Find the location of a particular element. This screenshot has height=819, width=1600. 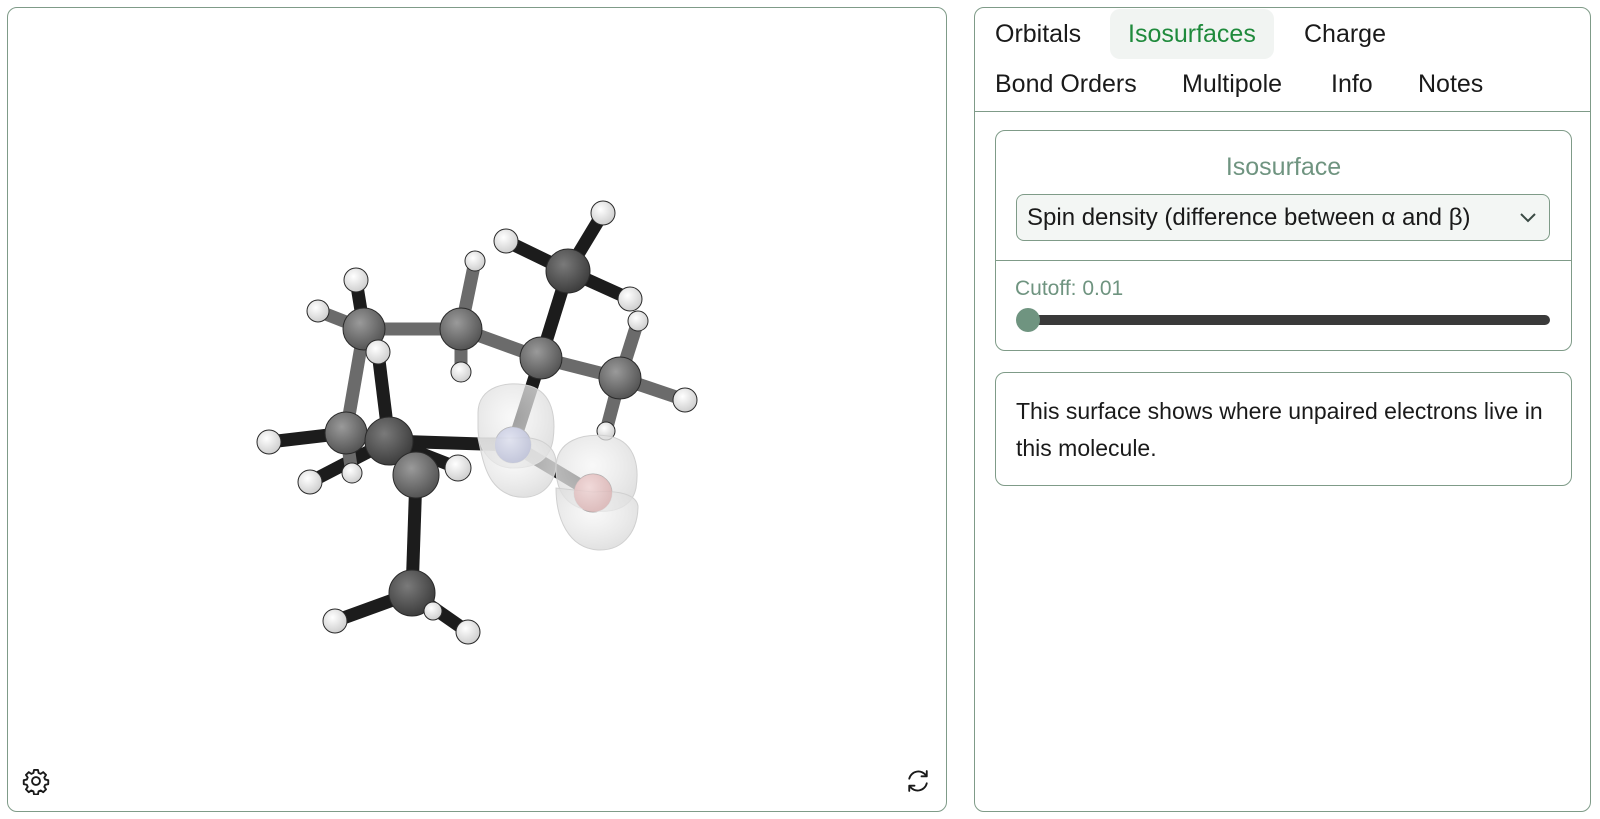

cutoff-label: Cutoff: 0.01 is located at coordinates (1069, 288).